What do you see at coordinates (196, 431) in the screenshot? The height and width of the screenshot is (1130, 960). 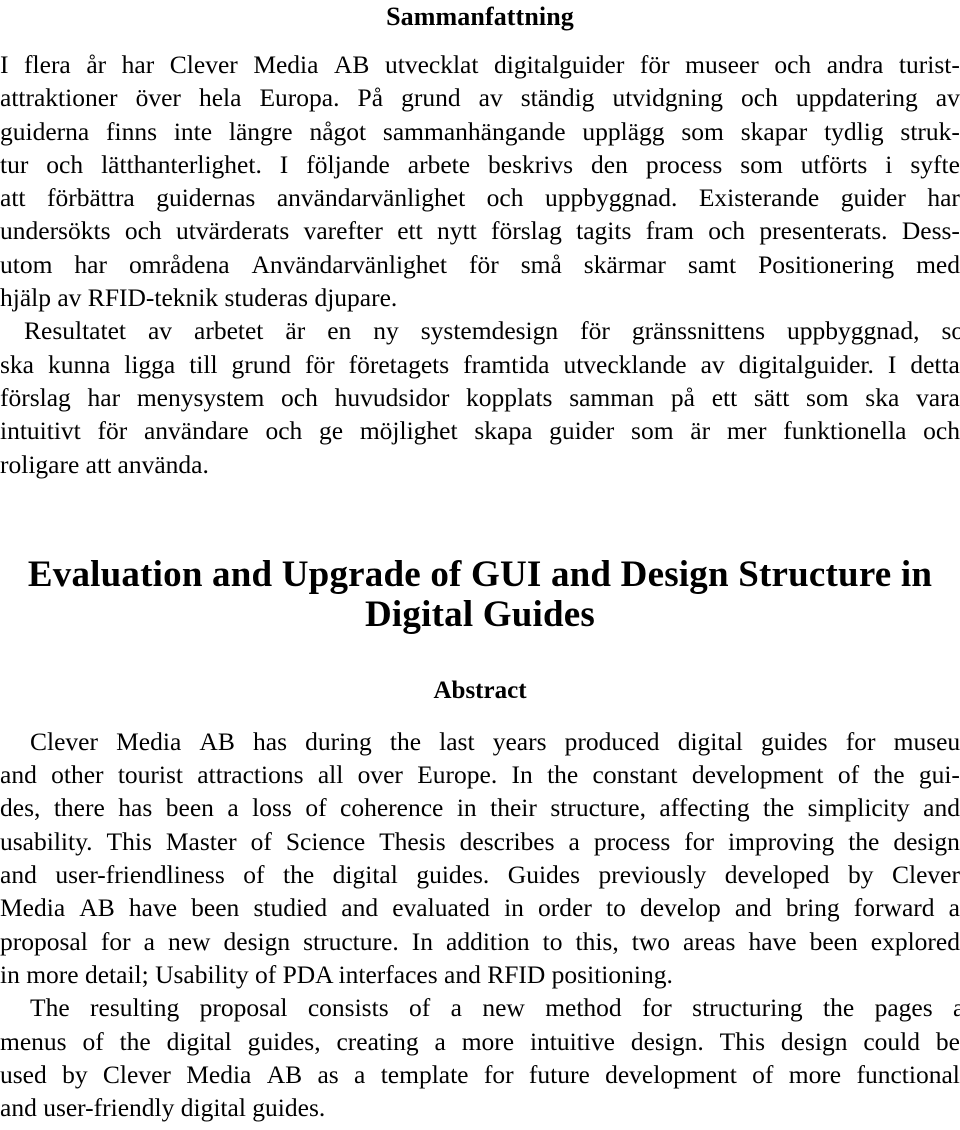 I see `word: användare` at bounding box center [196, 431].